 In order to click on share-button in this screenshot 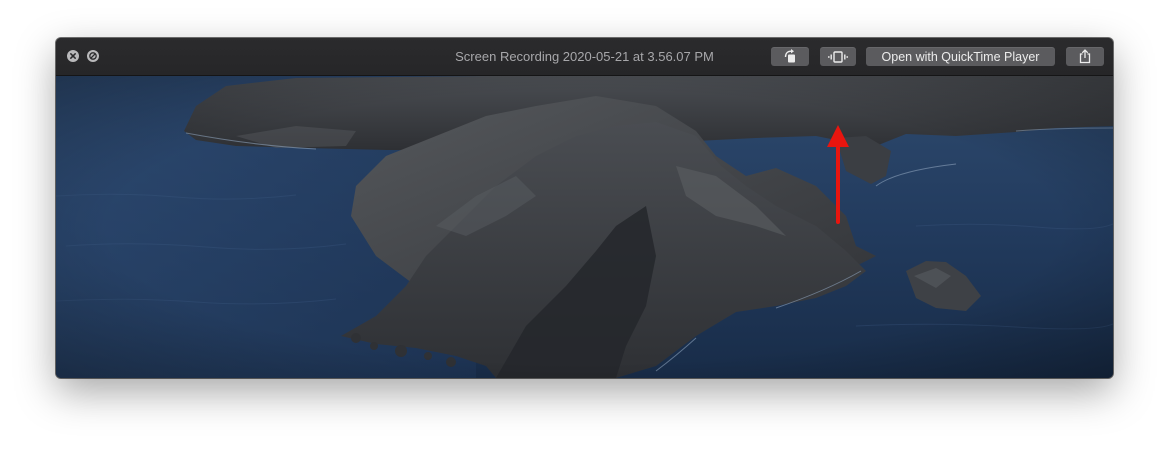, I will do `click(1085, 56)`.